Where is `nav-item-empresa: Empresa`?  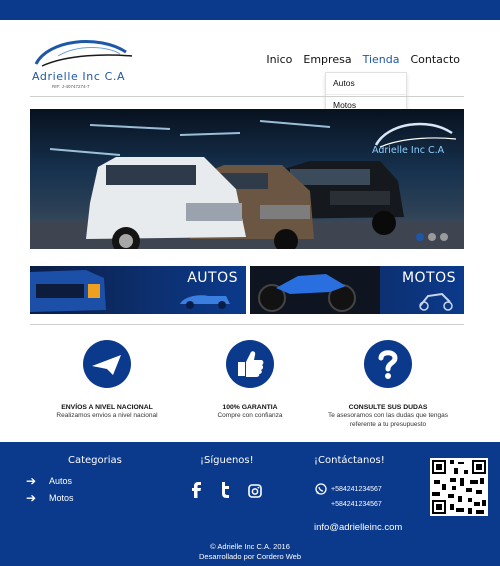
nav-item-empresa: Empresa is located at coordinates (327, 59).